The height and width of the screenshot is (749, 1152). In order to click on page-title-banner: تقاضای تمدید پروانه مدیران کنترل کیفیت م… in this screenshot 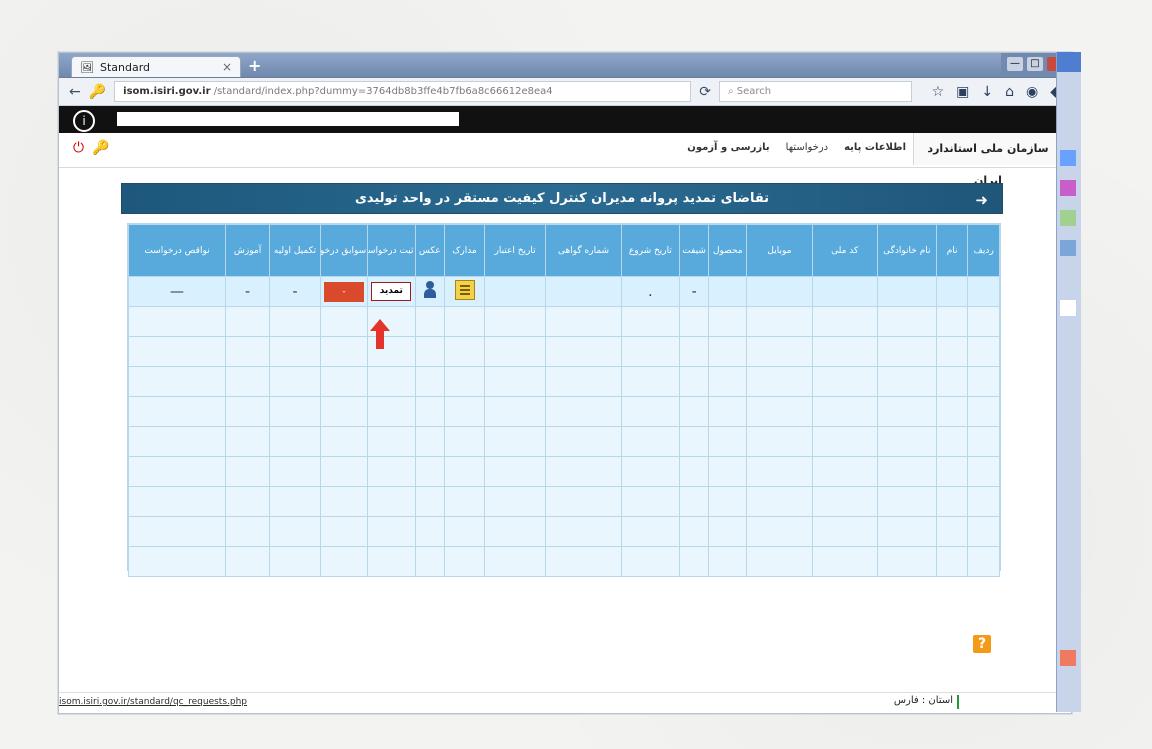, I will do `click(562, 198)`.